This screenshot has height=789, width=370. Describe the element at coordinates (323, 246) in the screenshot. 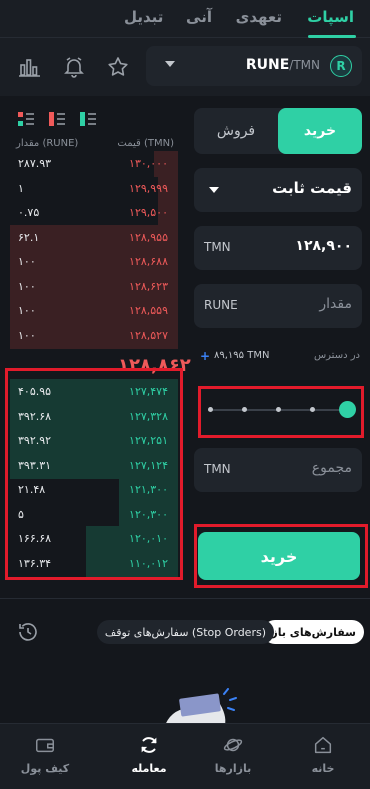

I see `price-value: ۱۲۸,۹۰۰` at that location.